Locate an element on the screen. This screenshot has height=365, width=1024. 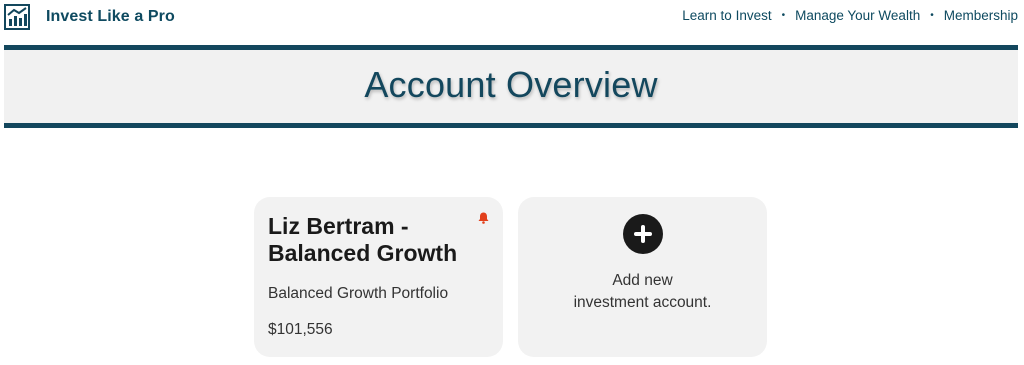
add-account-label: Add new investment account. is located at coordinates (642, 292).